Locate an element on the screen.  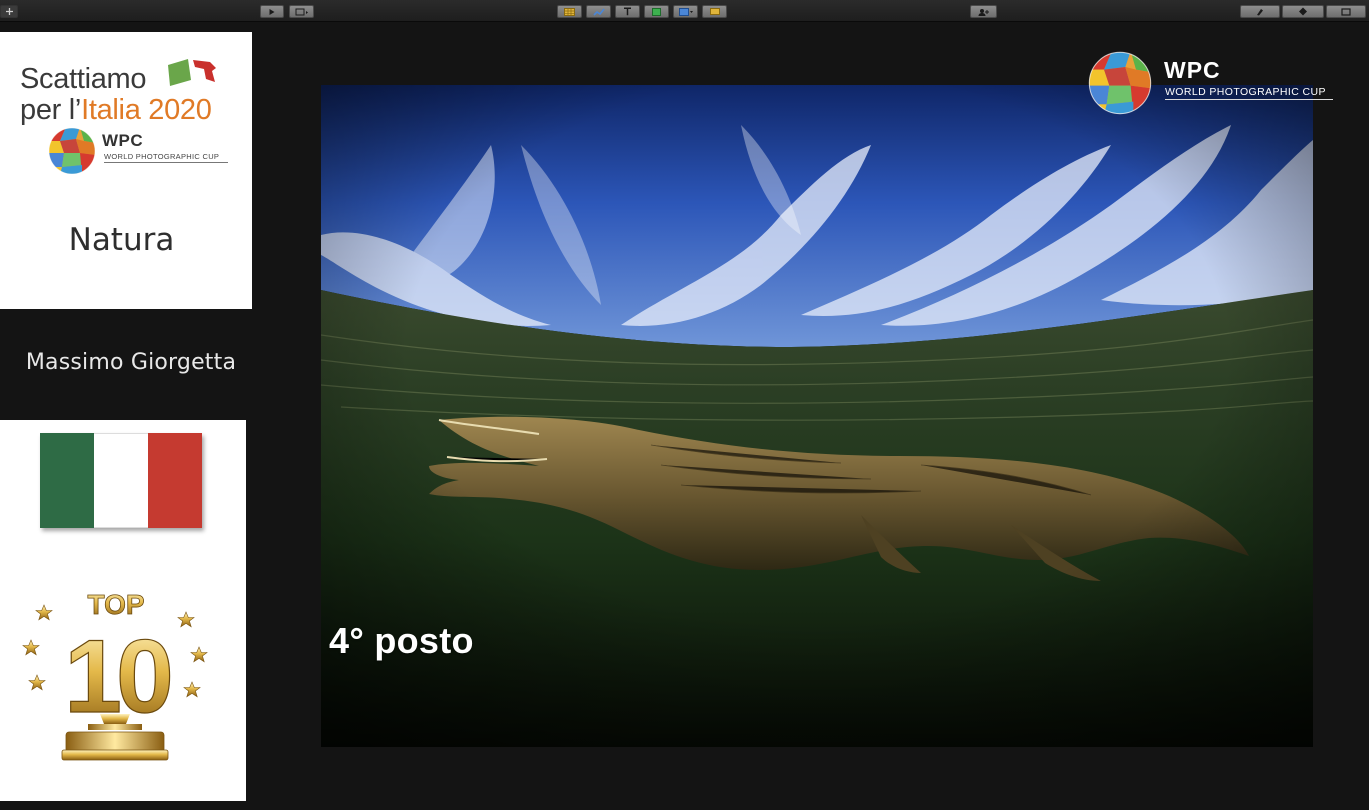
plus-icon is located at coordinates (9, 11).